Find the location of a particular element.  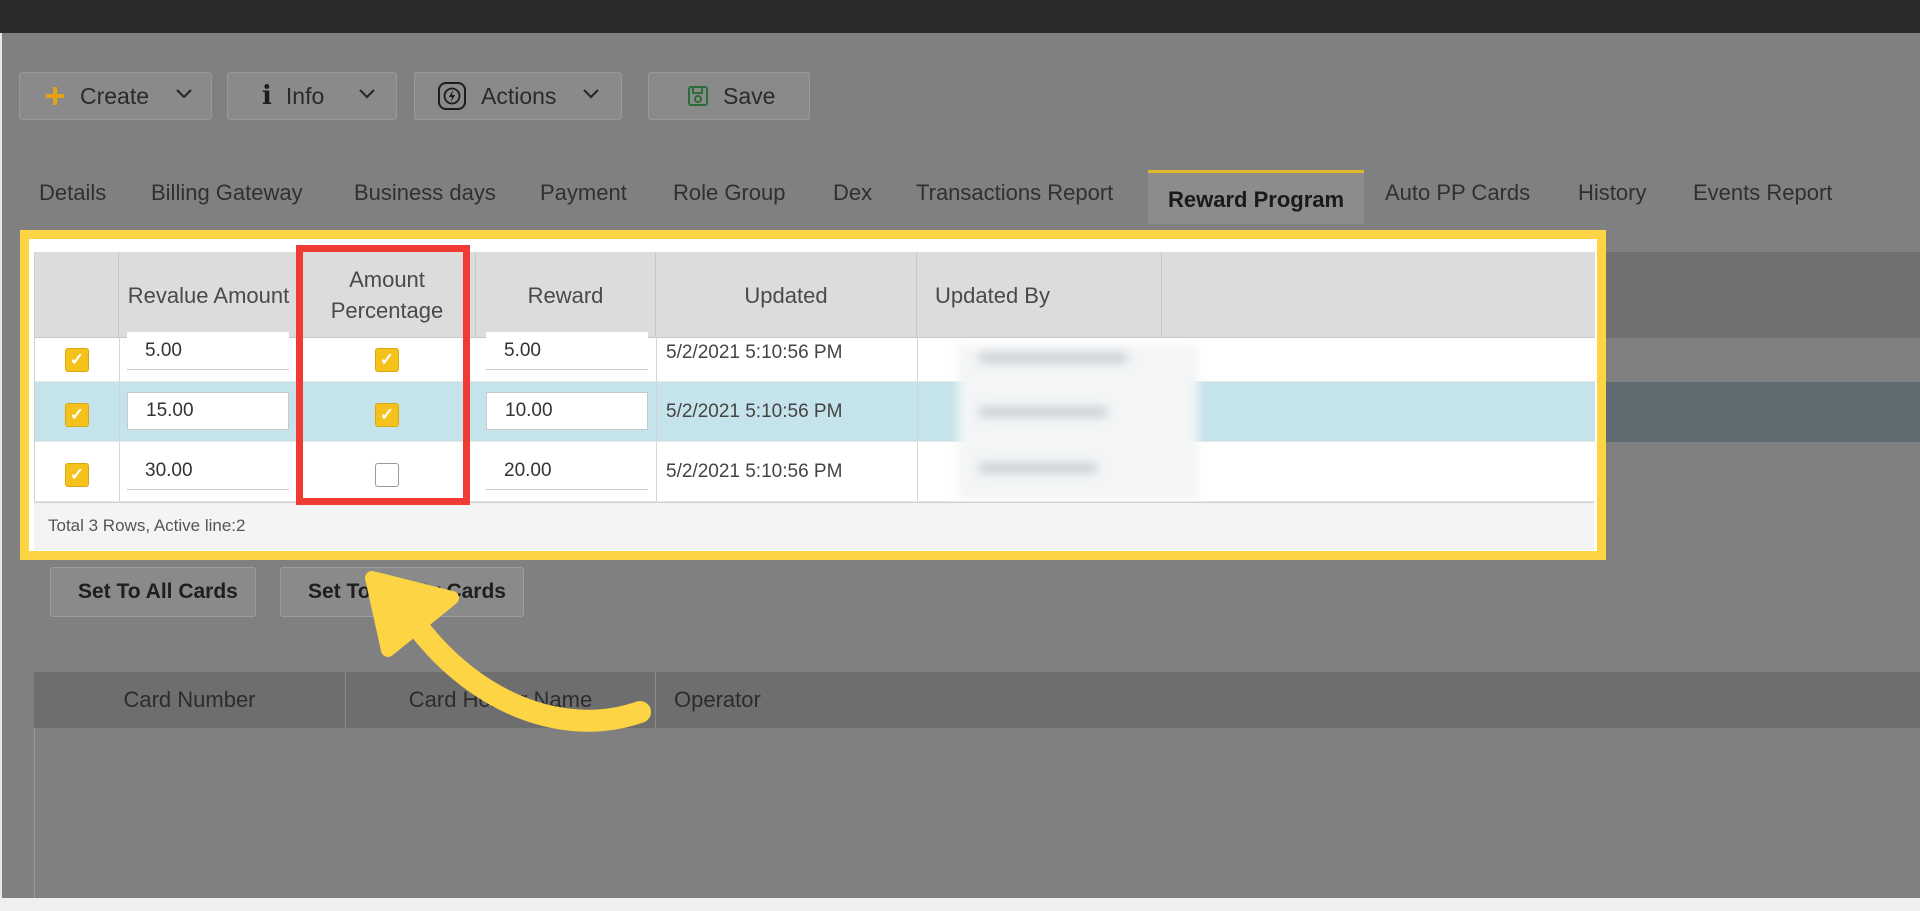

select-column-header is located at coordinates (77, 295).